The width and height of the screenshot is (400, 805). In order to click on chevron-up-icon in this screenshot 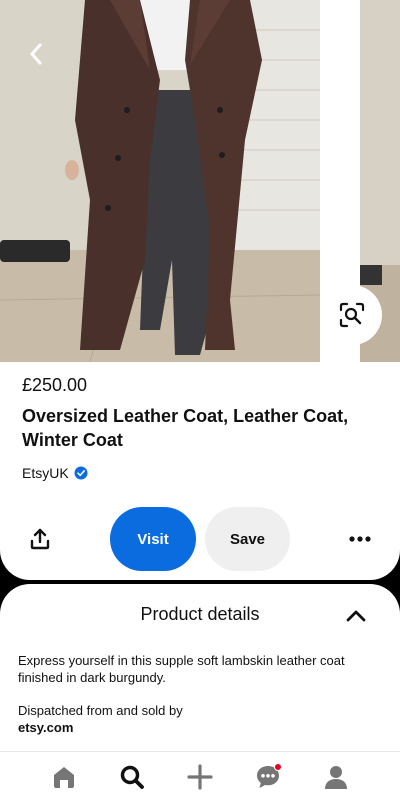, I will do `click(356, 616)`.